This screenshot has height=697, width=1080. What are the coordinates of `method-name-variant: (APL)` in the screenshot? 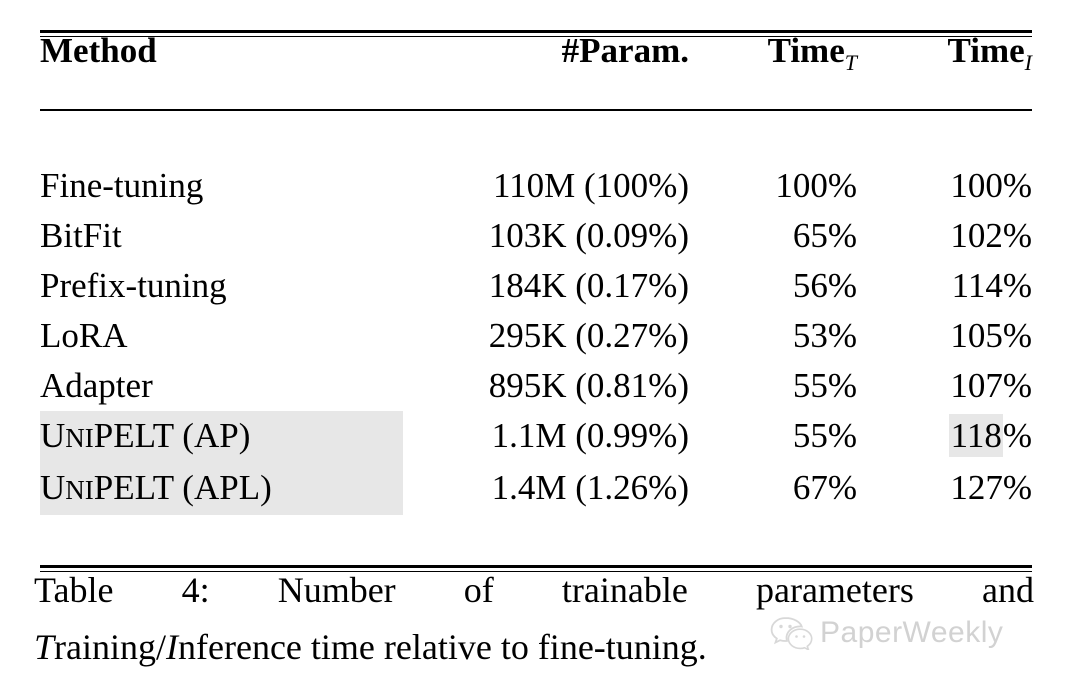 It's located at (222, 487).